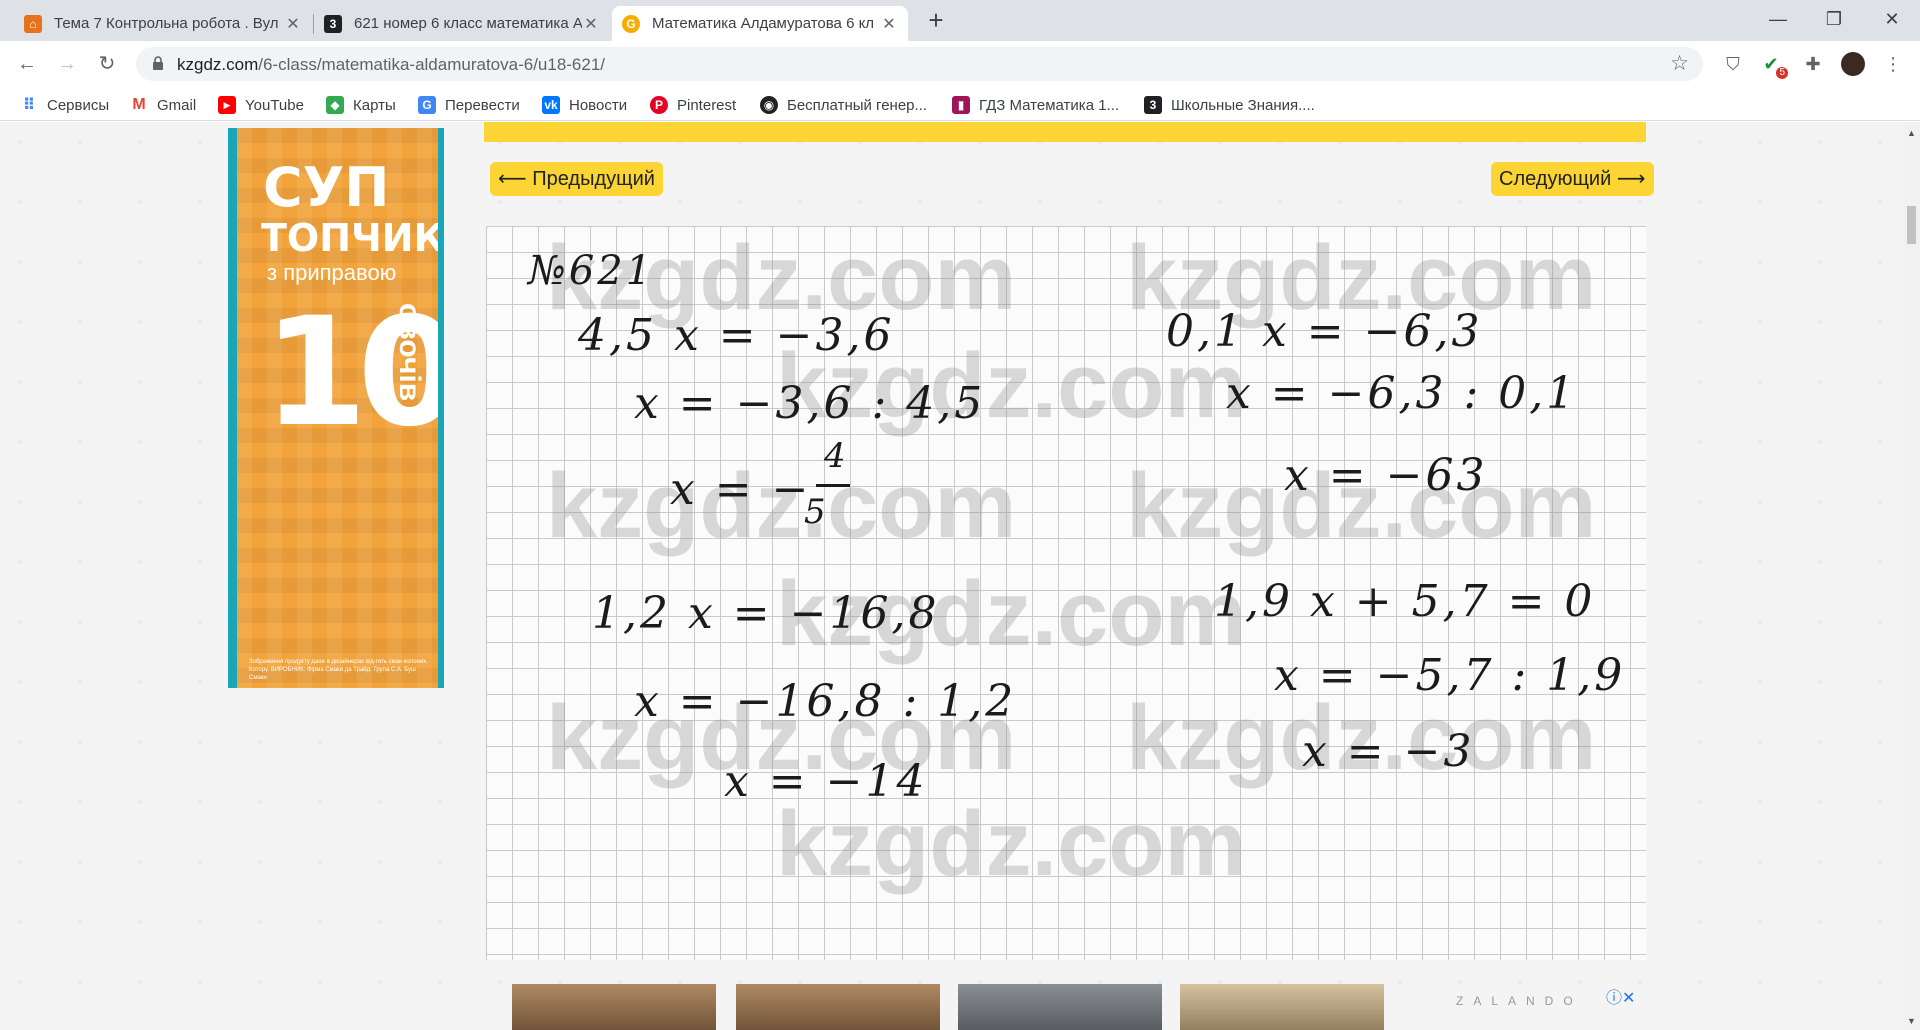  I want to click on bookmark-gmail: M Gmail, so click(163, 105).